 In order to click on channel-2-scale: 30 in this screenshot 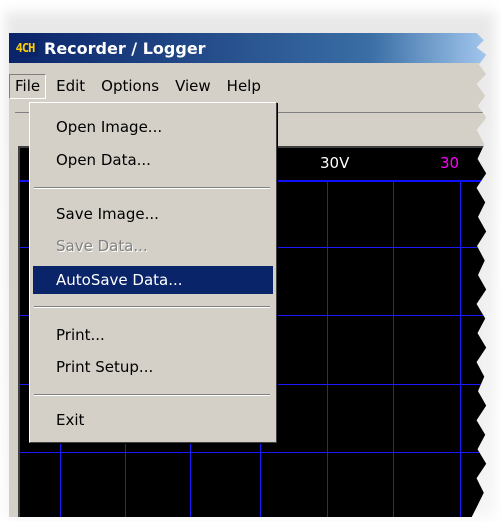, I will do `click(450, 163)`.